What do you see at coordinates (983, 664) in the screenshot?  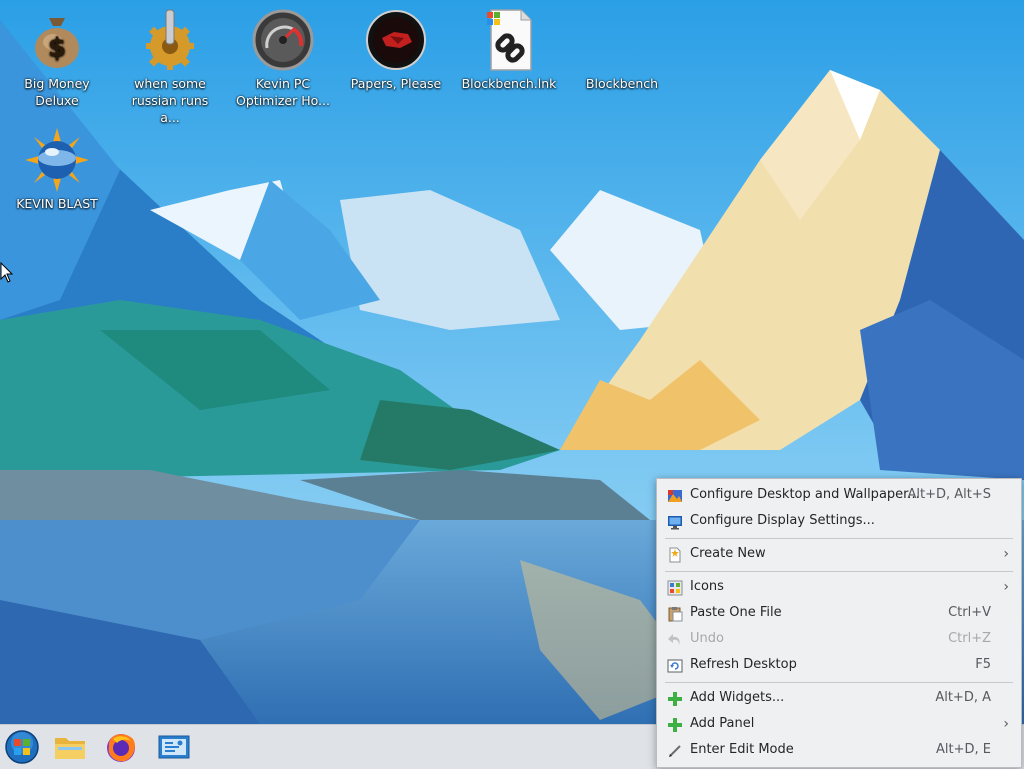 I see `menu-item-shortcut: F5` at bounding box center [983, 664].